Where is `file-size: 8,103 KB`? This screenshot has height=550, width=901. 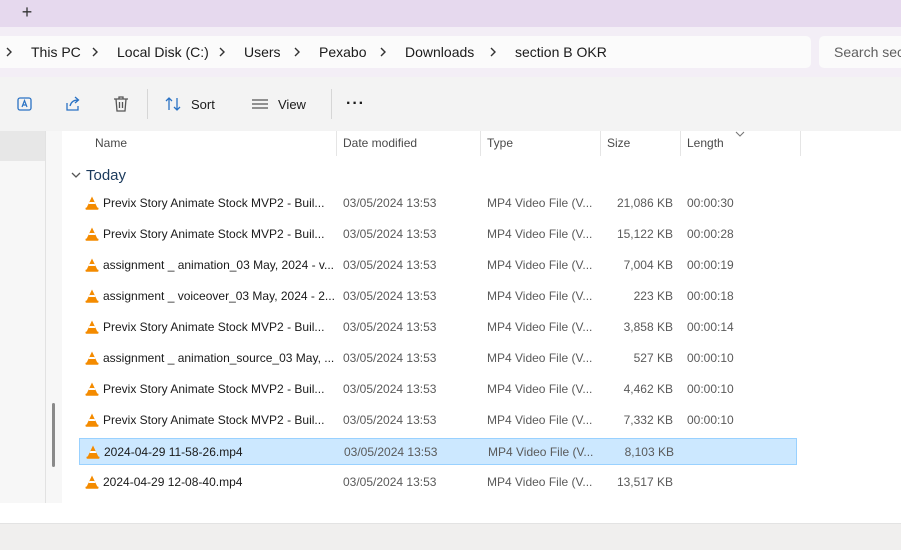
file-size: 8,103 KB is located at coordinates (649, 452).